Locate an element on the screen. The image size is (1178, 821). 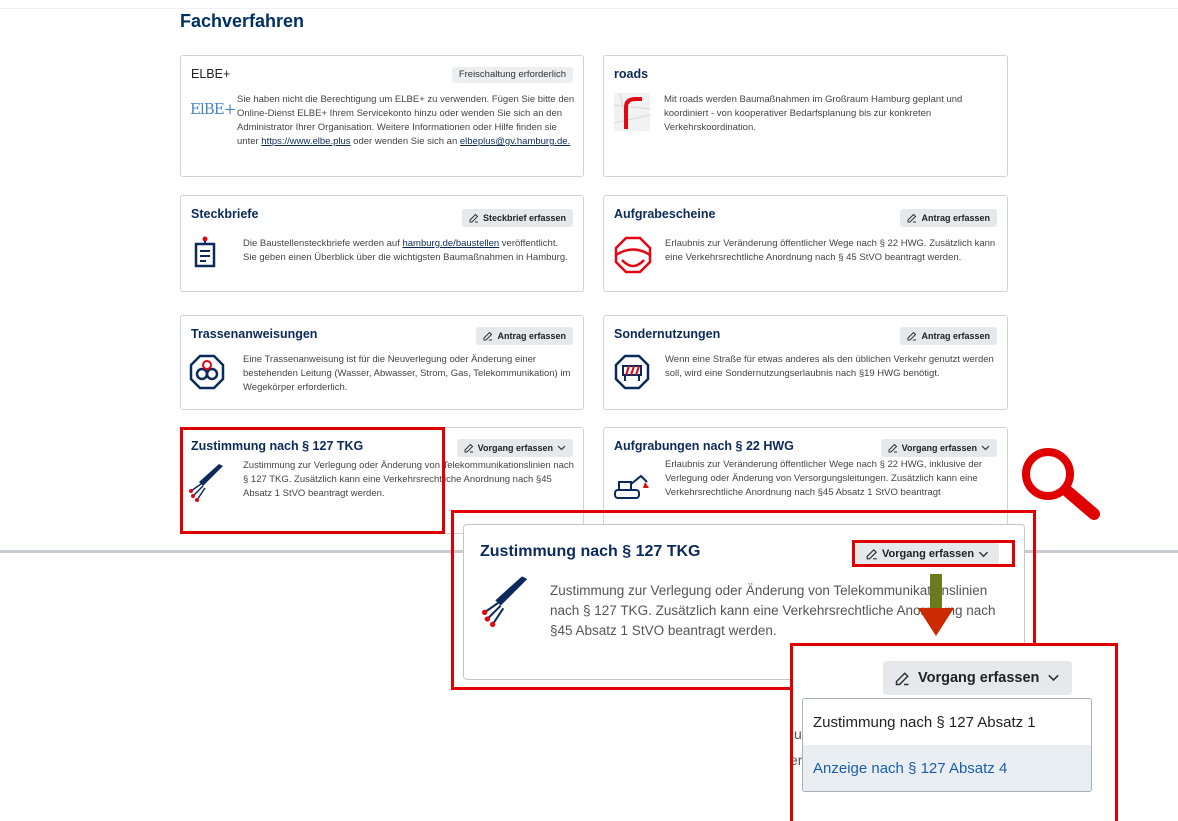
vorgang-erfassen-dropdown-button: Vorgang erfassen is located at coordinates (978, 678).